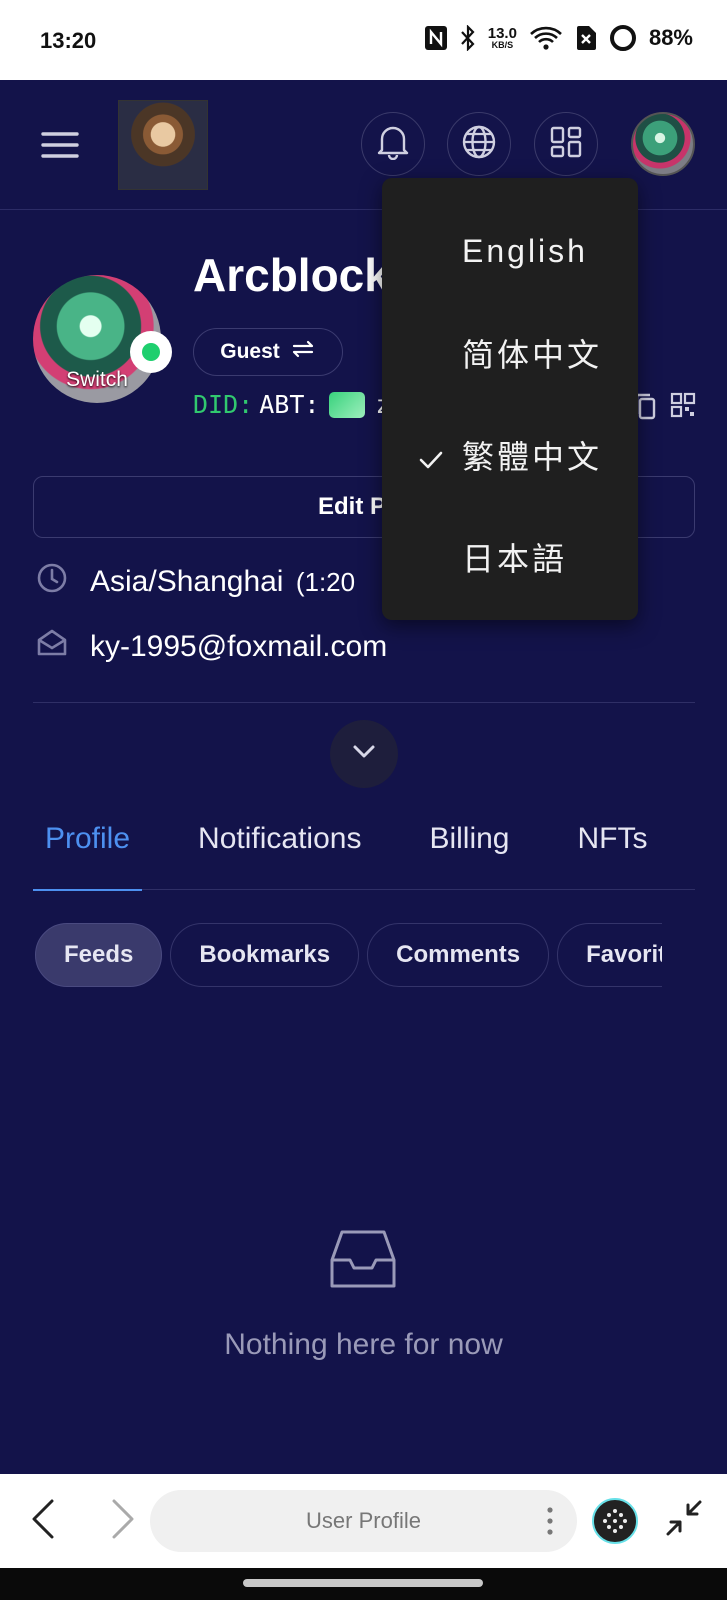 The width and height of the screenshot is (727, 1600). What do you see at coordinates (615, 1521) in the screenshot?
I see `app-extension-icon` at bounding box center [615, 1521].